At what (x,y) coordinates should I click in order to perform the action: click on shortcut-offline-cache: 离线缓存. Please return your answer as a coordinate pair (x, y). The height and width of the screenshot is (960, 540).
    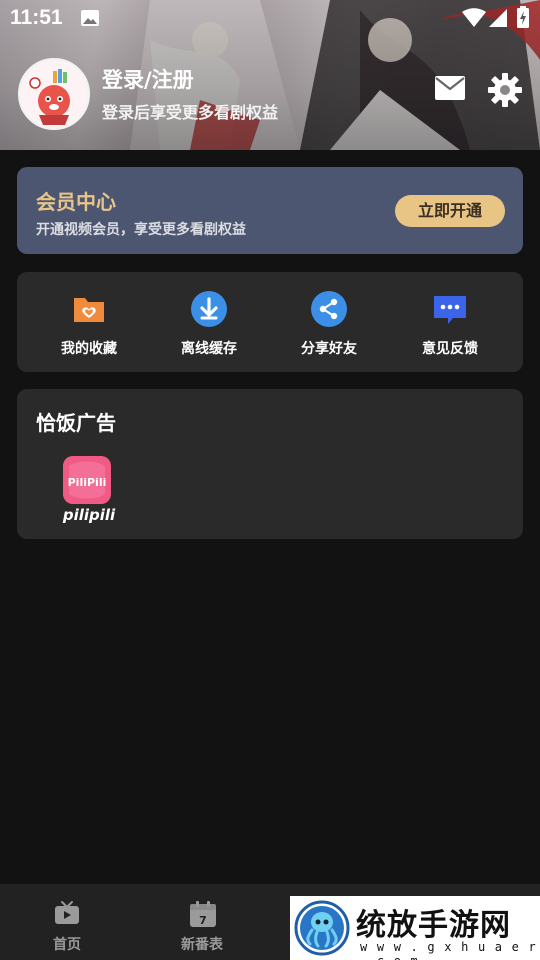
    Looking at the image, I should click on (209, 322).